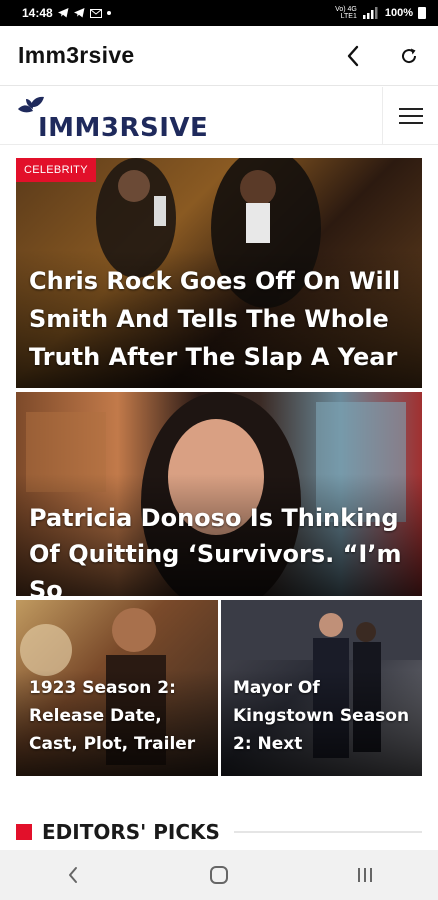  Describe the element at coordinates (131, 832) in the screenshot. I see `section-title: EDITORS' PICKS` at that location.